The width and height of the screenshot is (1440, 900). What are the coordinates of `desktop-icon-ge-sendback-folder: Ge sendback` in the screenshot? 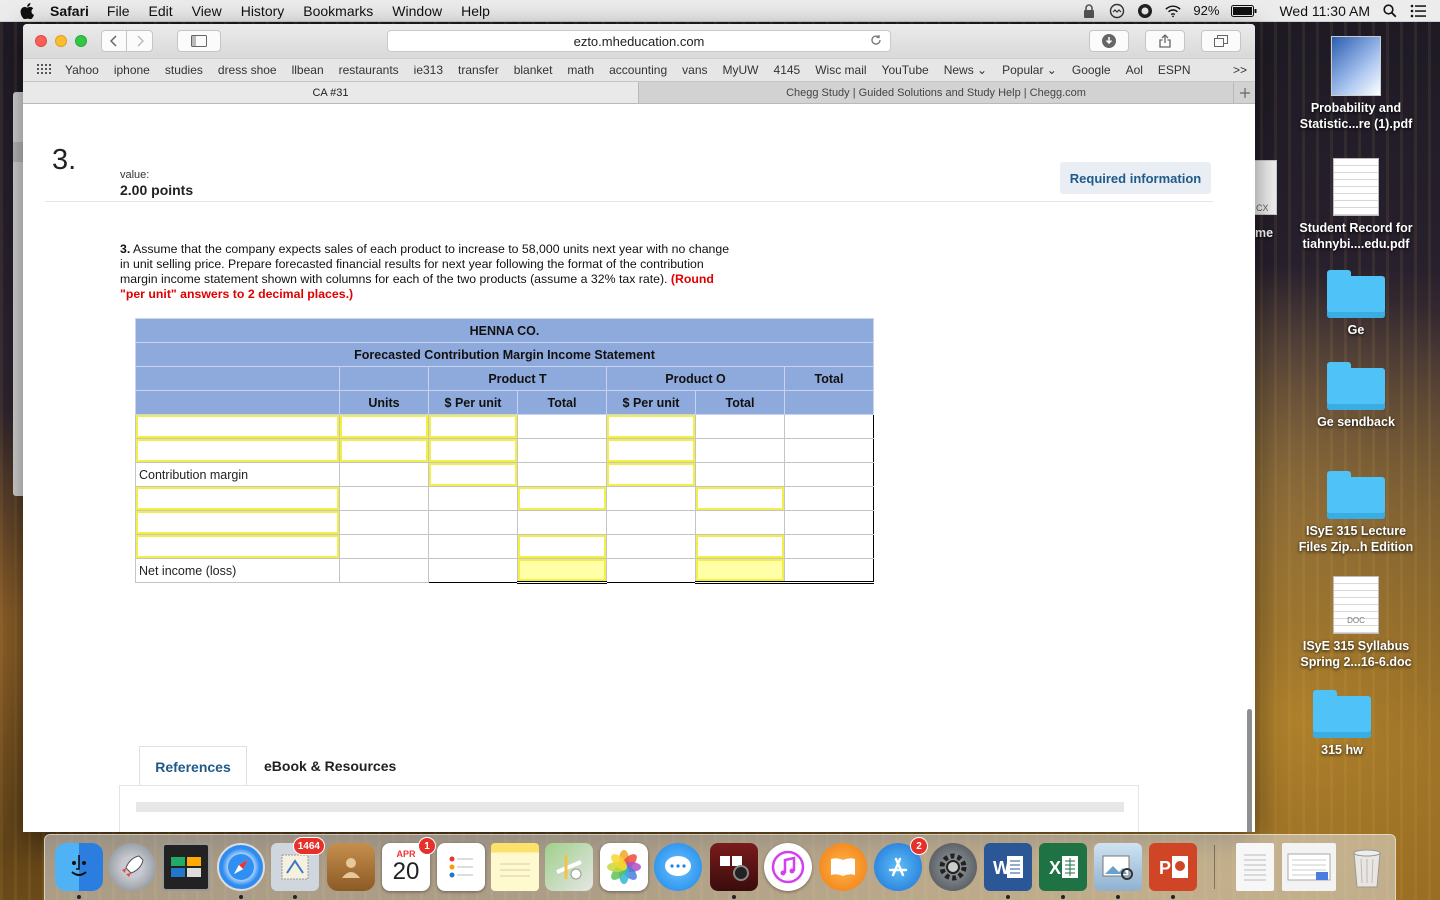 It's located at (1356, 396).